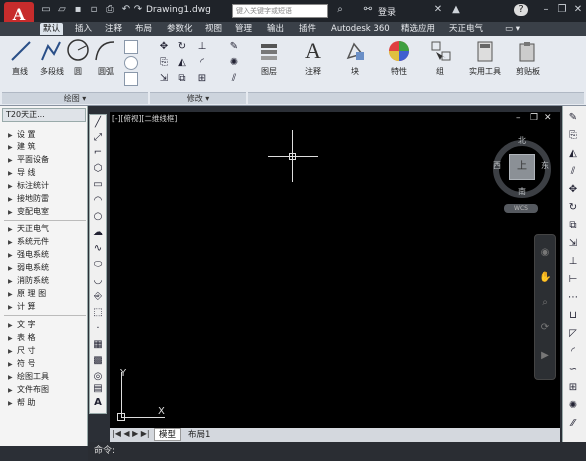 Image resolution: width=586 pixels, height=461 pixels. What do you see at coordinates (269, 71) in the screenshot?
I see `layers-label: 图层` at bounding box center [269, 71].